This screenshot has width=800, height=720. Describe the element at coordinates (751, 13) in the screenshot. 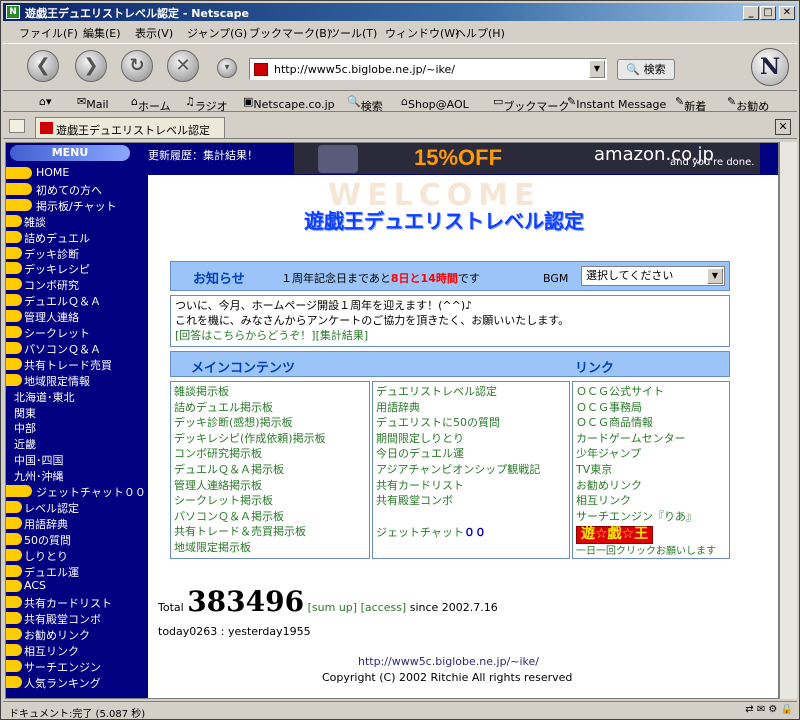

I see `minimize-button: _` at that location.